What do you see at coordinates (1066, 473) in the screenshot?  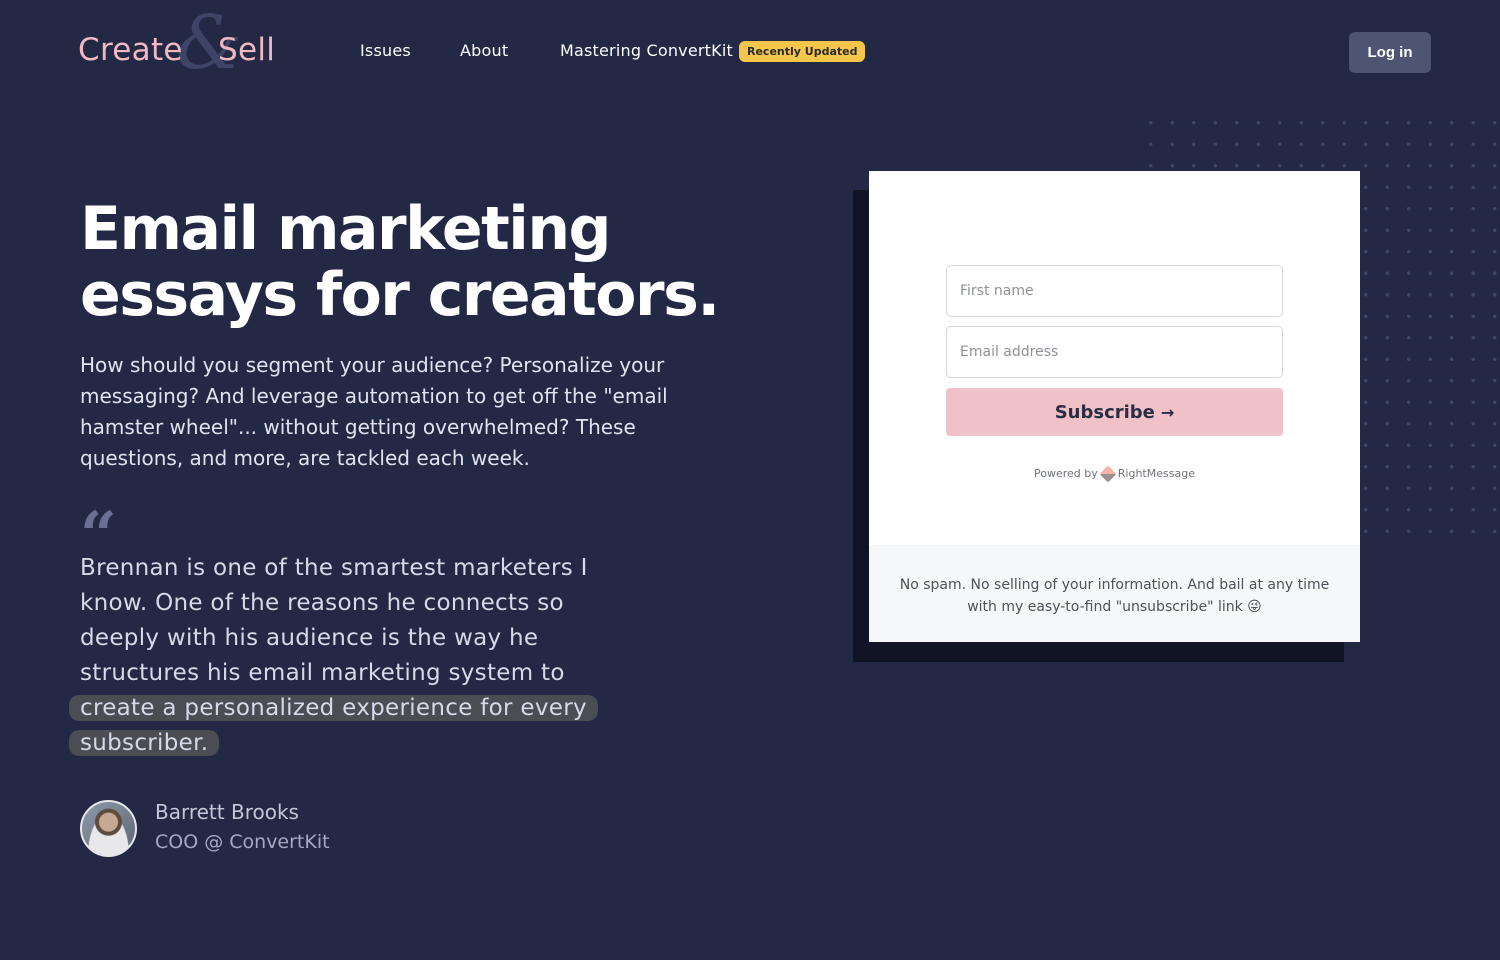 I see `powered-by-label: Powered by` at bounding box center [1066, 473].